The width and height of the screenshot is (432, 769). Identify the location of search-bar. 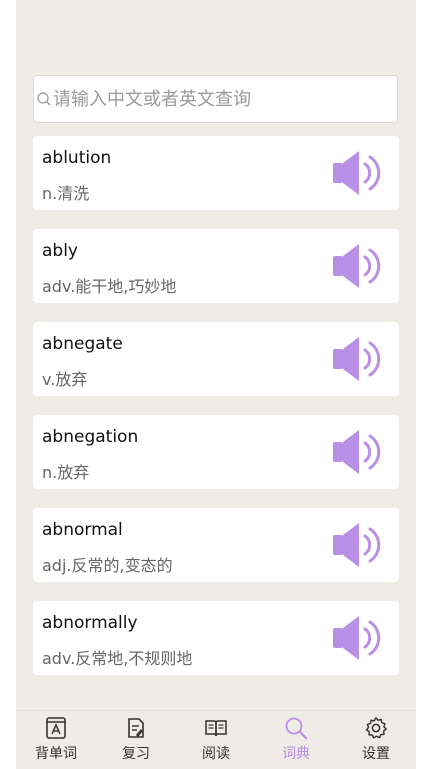
(215, 99).